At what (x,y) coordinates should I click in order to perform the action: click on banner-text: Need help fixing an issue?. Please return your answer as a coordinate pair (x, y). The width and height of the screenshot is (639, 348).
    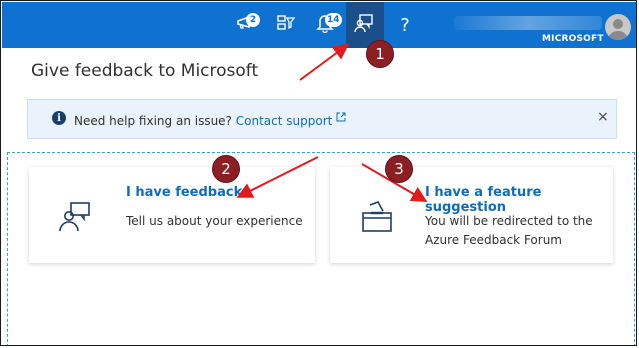
    Looking at the image, I should click on (153, 121).